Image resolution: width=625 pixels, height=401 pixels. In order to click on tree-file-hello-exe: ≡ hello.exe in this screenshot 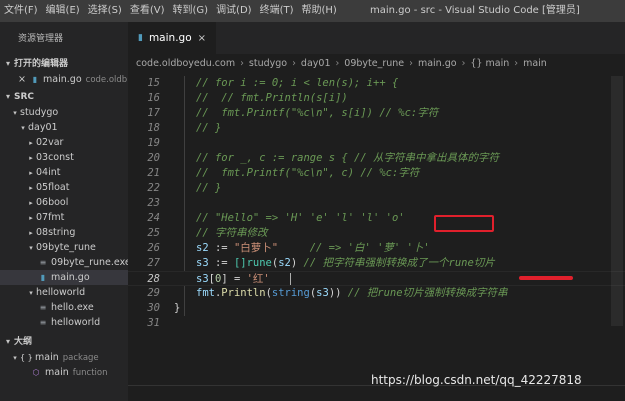, I will do `click(64, 307)`.